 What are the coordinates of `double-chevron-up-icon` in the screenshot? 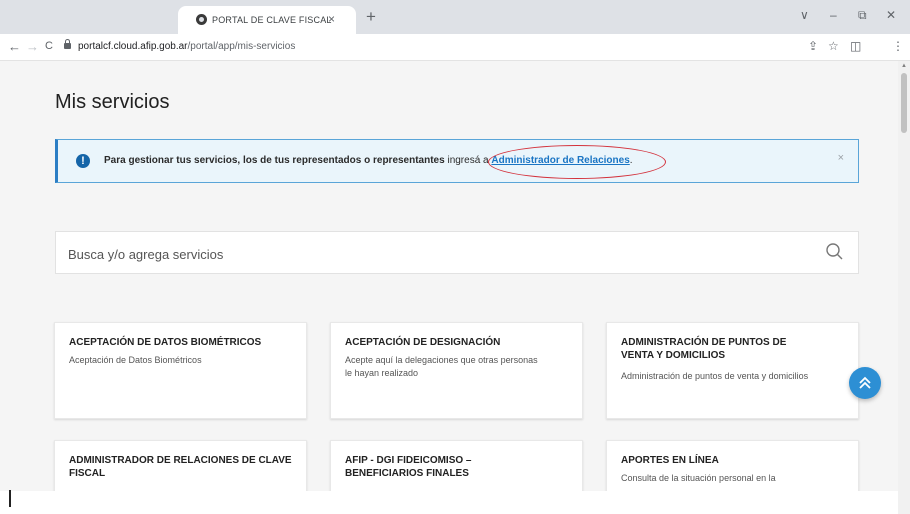 It's located at (865, 382).